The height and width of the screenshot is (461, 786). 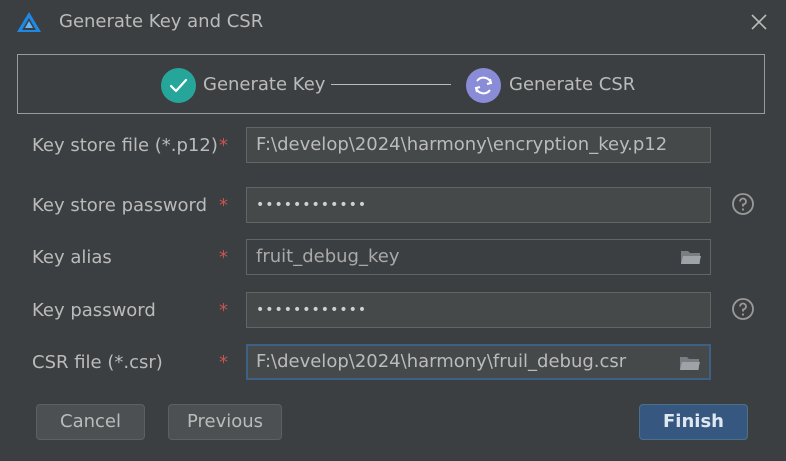 What do you see at coordinates (478, 310) in the screenshot?
I see `key-password-input: ••••••••••••` at bounding box center [478, 310].